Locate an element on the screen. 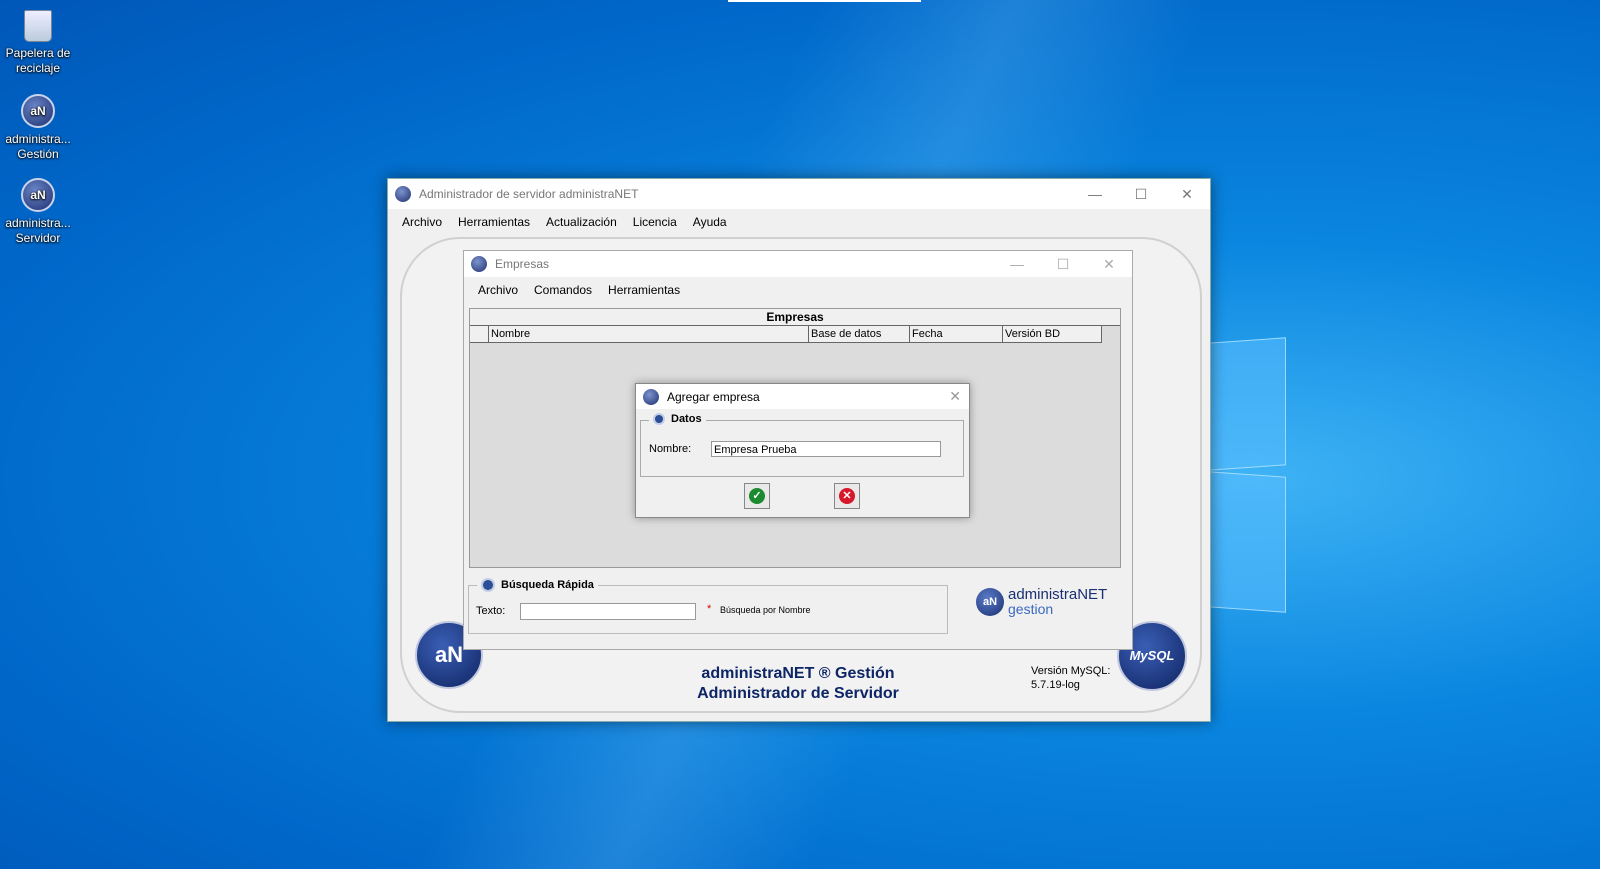 The image size is (1600, 869). name-label: Nombre: is located at coordinates (670, 449).